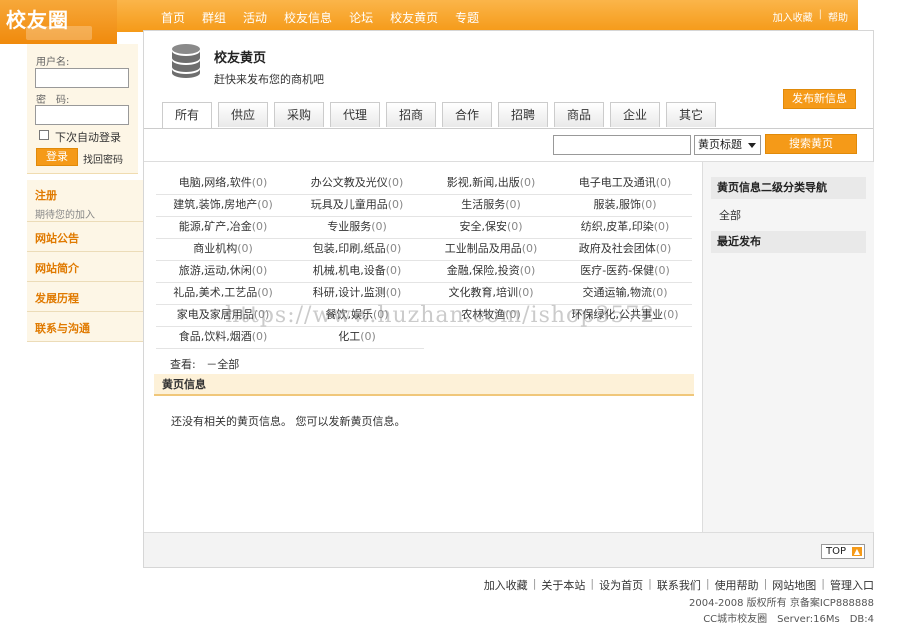 The height and width of the screenshot is (635, 900). What do you see at coordinates (491, 228) in the screenshot?
I see `category-item: 安全,保安(0)` at bounding box center [491, 228].